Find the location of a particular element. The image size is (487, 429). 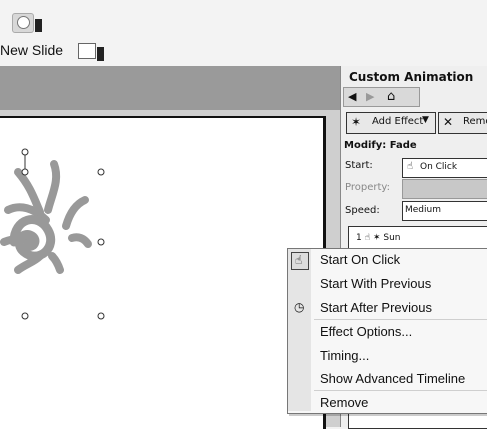

menu-item-start-with-previous: Start With Previous is located at coordinates (375, 283).